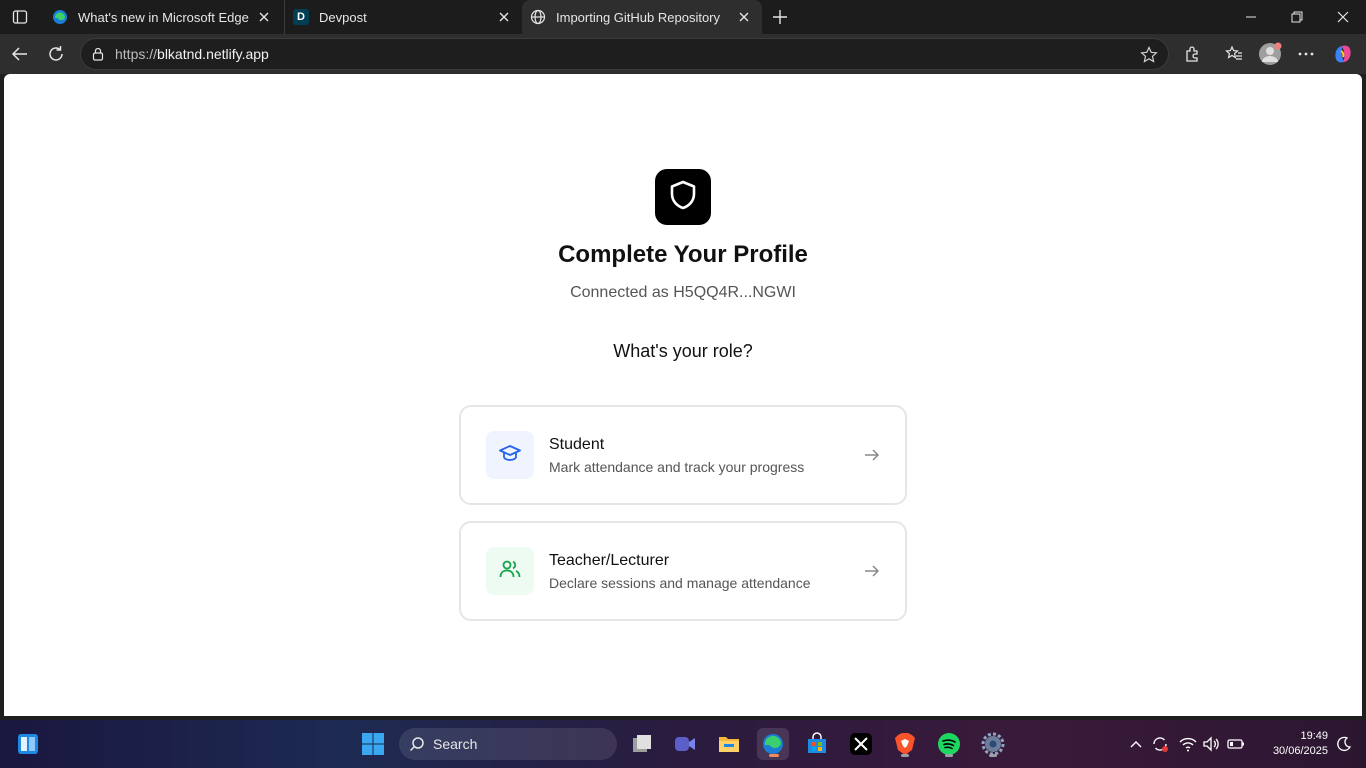 Image resolution: width=1366 pixels, height=768 pixels. I want to click on clock-time: 19:49, so click(1314, 736).